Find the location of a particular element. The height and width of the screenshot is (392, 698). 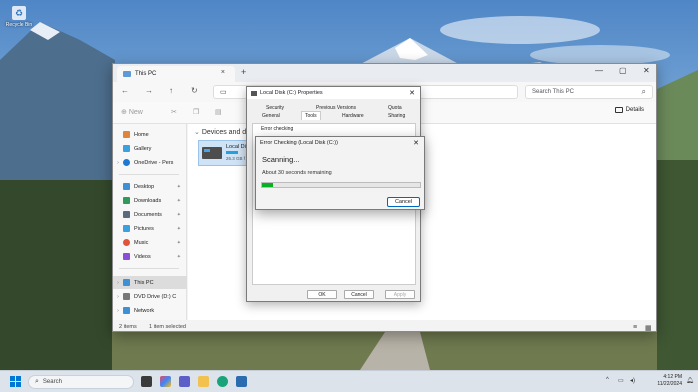

sidebar-item-music: Music ✦ is located at coordinates (150, 242).